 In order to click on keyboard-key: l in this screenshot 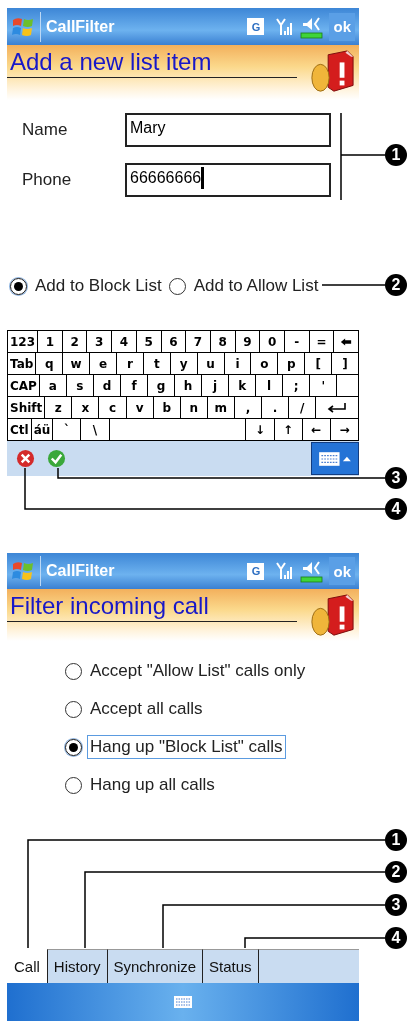, I will do `click(270, 386)`.